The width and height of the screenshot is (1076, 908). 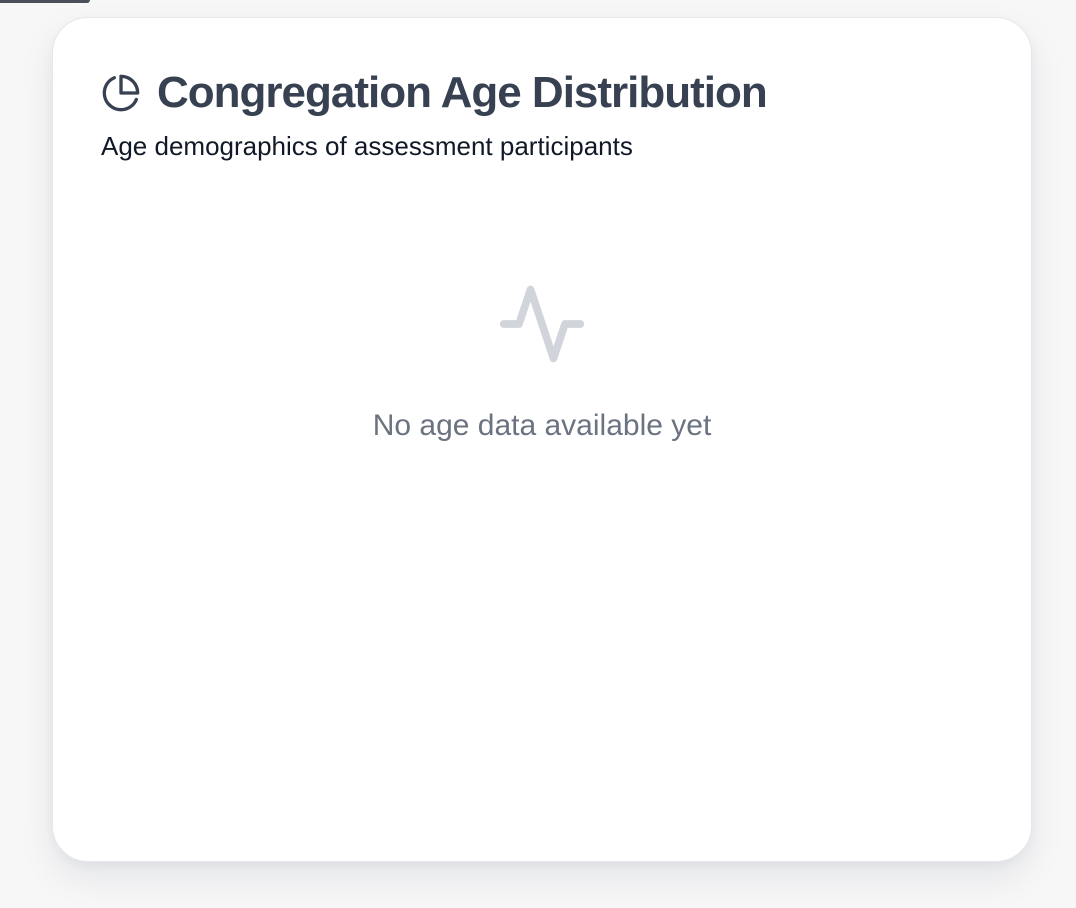 I want to click on pie-chart-icon, so click(x=121, y=93).